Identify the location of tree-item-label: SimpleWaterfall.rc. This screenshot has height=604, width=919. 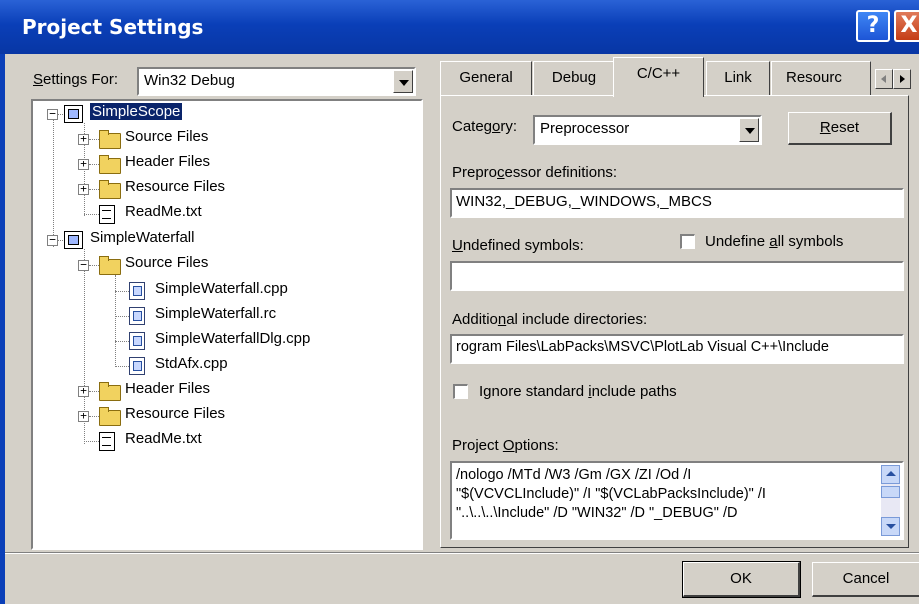
(216, 313).